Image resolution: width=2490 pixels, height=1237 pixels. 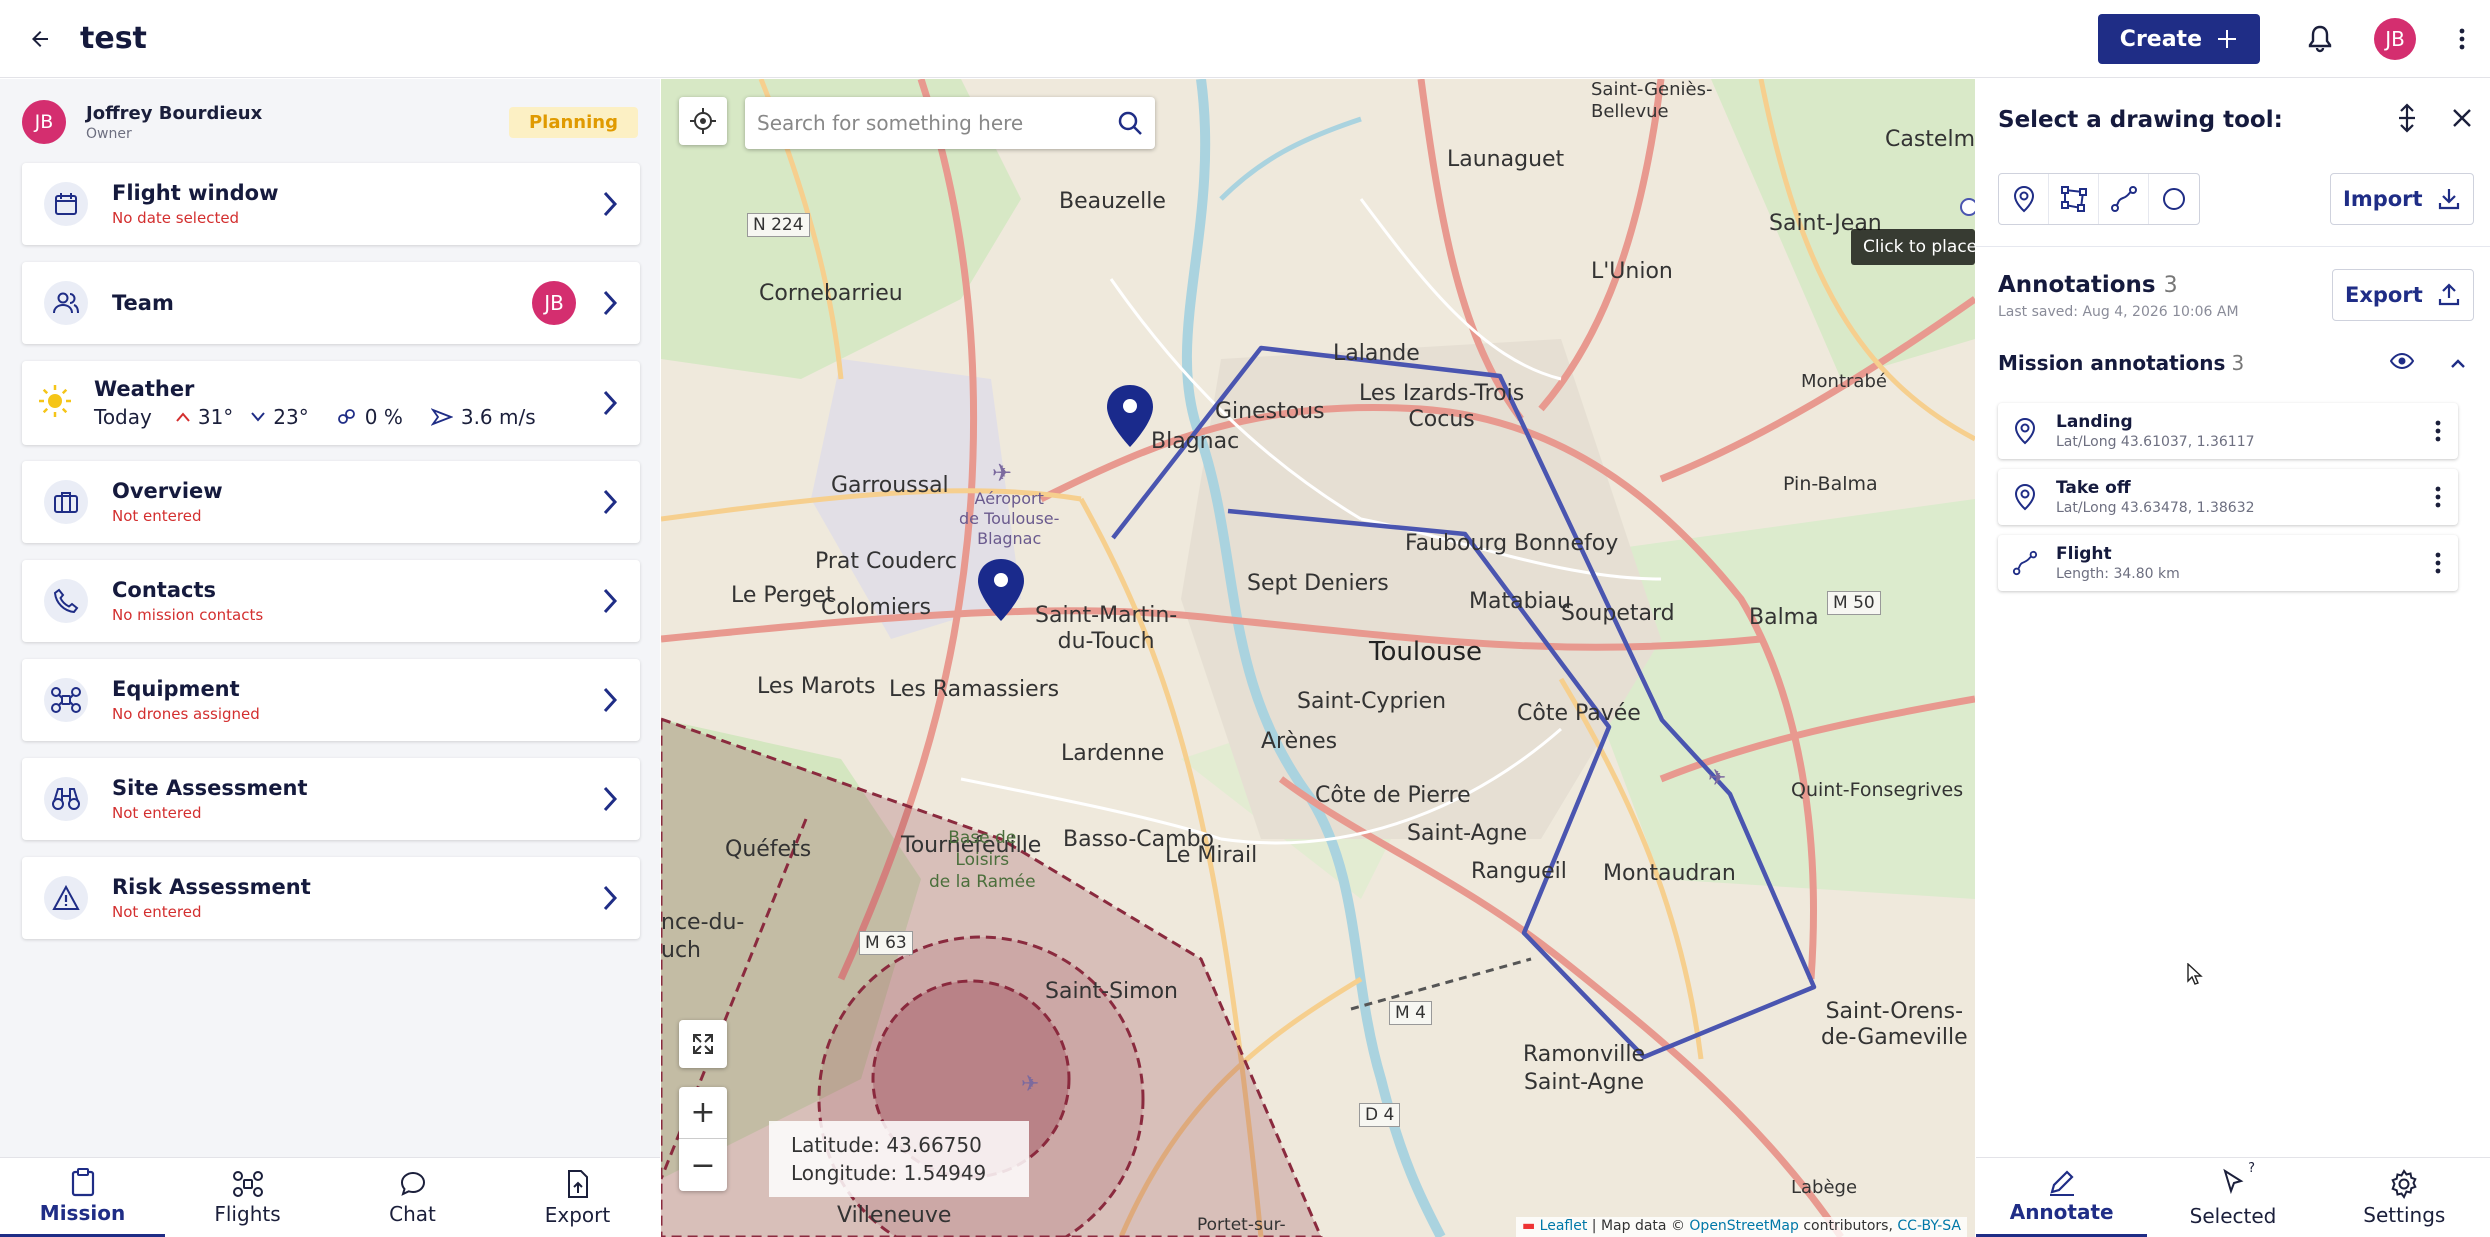 I want to click on map-label-les-marots: Les Marots, so click(x=816, y=686).